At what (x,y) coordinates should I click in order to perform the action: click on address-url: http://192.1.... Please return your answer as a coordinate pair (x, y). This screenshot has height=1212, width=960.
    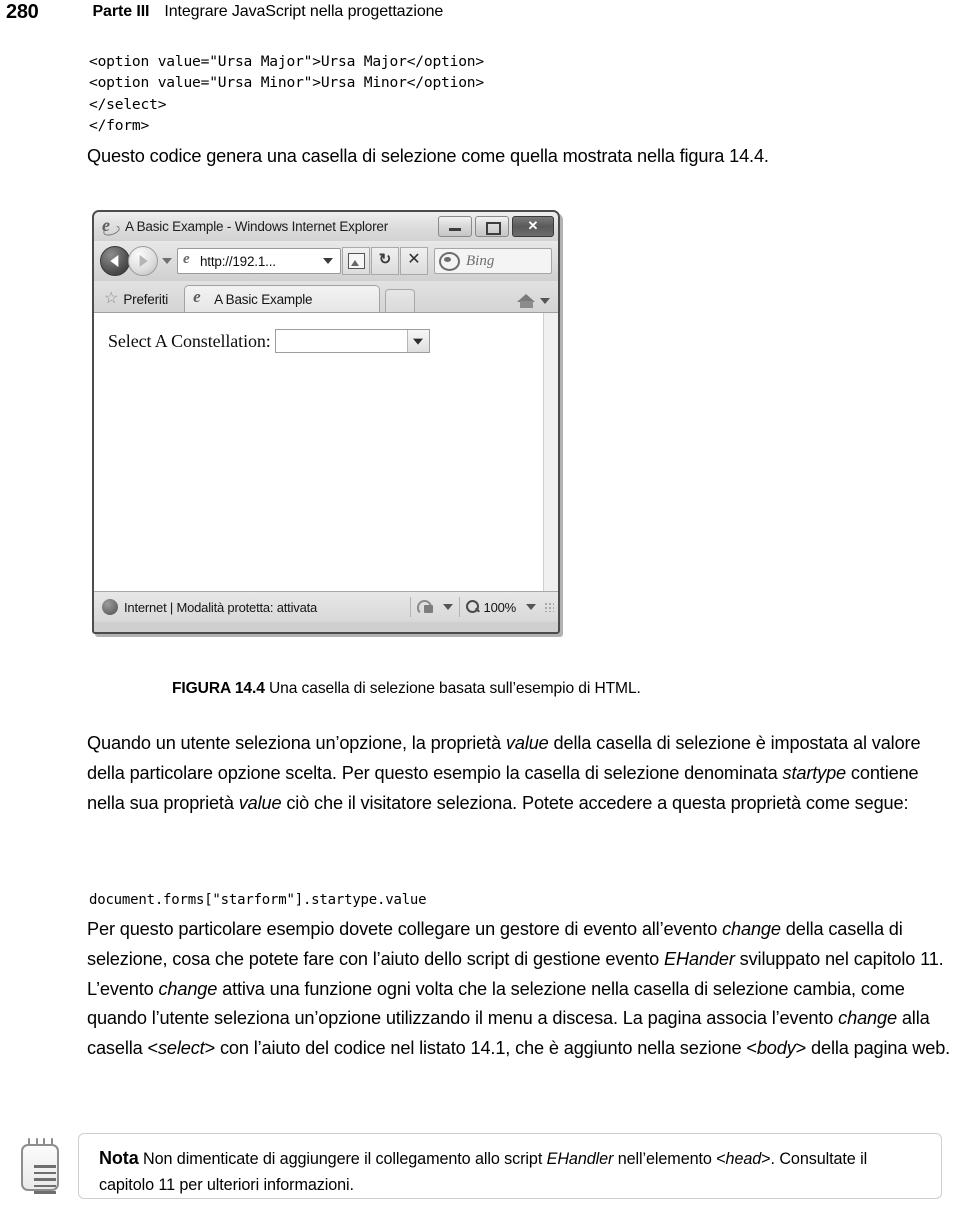
    Looking at the image, I should click on (238, 261).